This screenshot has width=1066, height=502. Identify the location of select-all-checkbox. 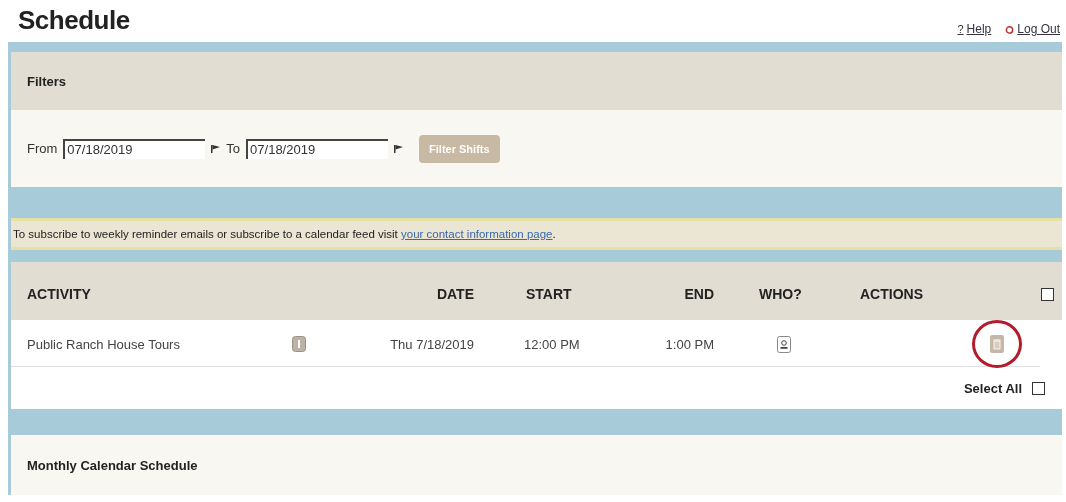
(1038, 388).